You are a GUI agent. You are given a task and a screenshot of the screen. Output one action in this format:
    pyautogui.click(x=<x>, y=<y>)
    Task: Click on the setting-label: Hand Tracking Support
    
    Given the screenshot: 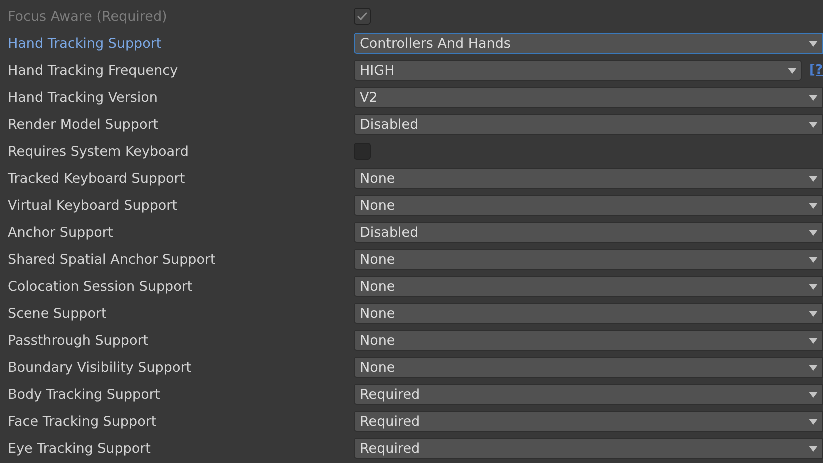 What is the action you would take?
    pyautogui.click(x=85, y=44)
    